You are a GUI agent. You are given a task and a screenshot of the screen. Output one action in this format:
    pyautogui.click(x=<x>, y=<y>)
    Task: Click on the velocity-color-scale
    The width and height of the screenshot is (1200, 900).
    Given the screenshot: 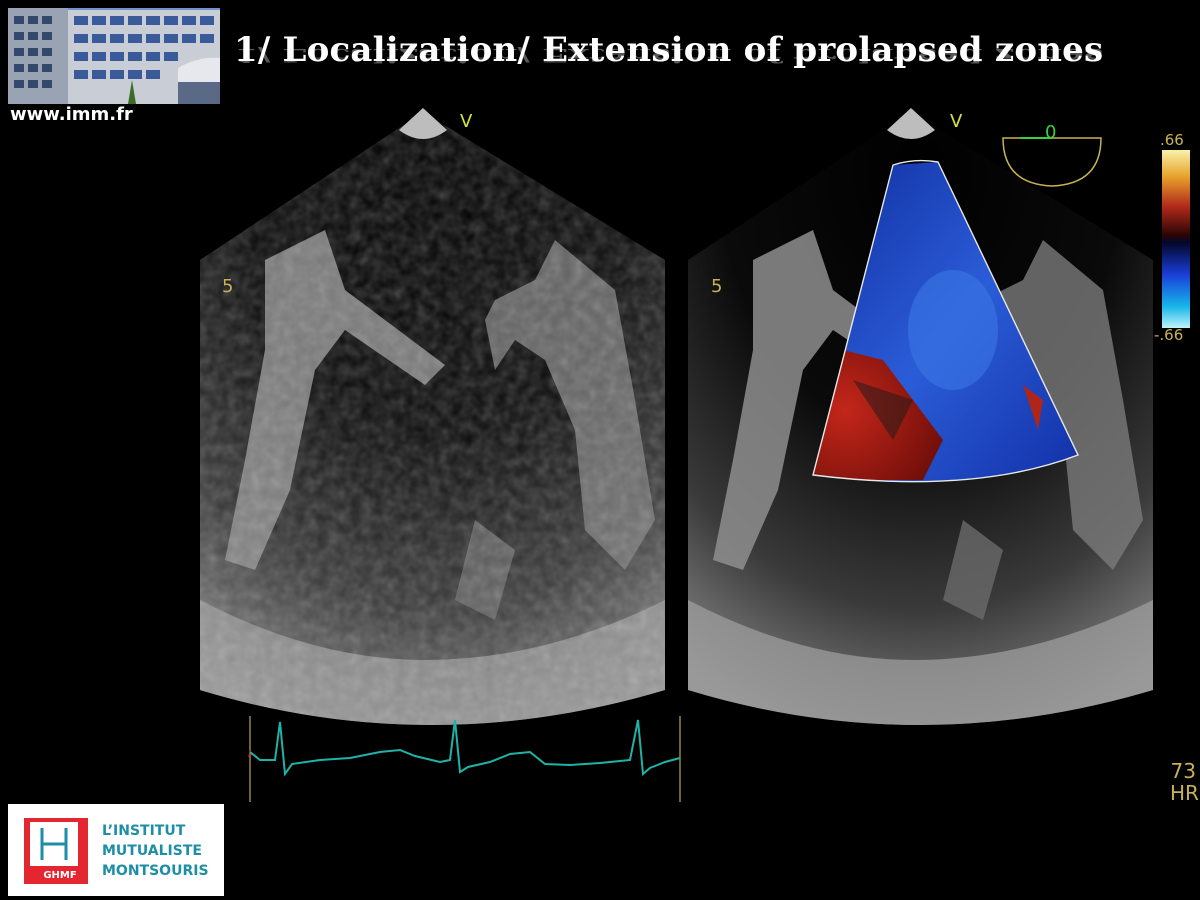 What is the action you would take?
    pyautogui.click(x=1176, y=239)
    